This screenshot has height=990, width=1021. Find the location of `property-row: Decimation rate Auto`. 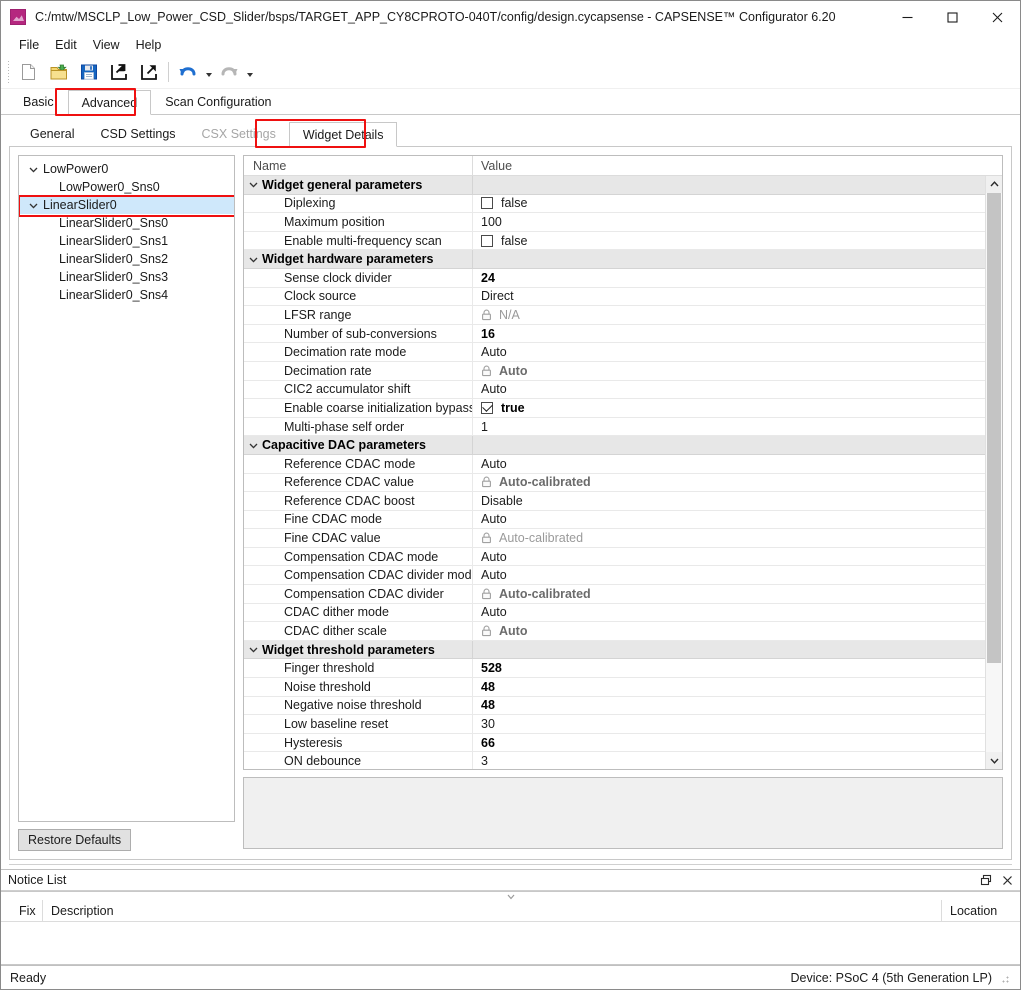

property-row: Decimation rate Auto is located at coordinates (614, 371).